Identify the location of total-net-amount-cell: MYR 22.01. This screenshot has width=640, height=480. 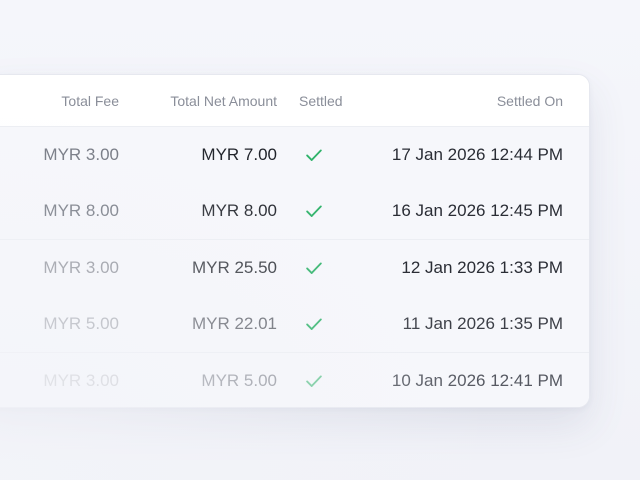
(234, 323).